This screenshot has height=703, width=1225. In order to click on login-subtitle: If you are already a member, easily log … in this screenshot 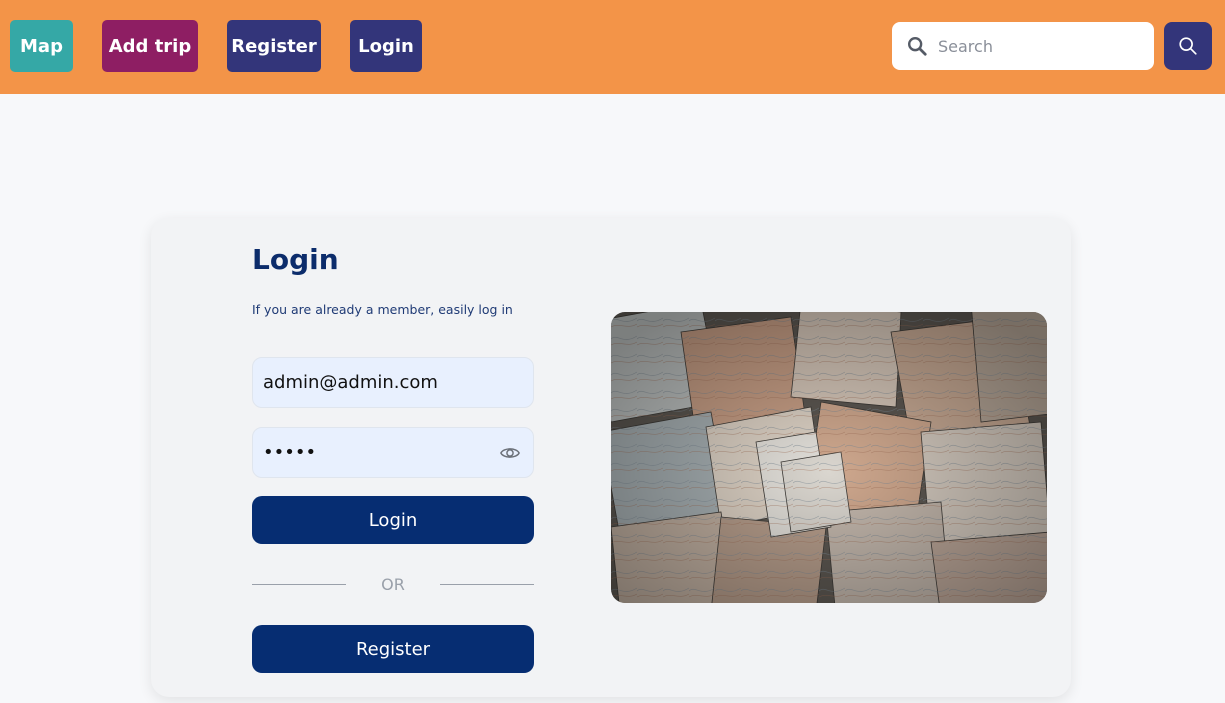, I will do `click(382, 309)`.